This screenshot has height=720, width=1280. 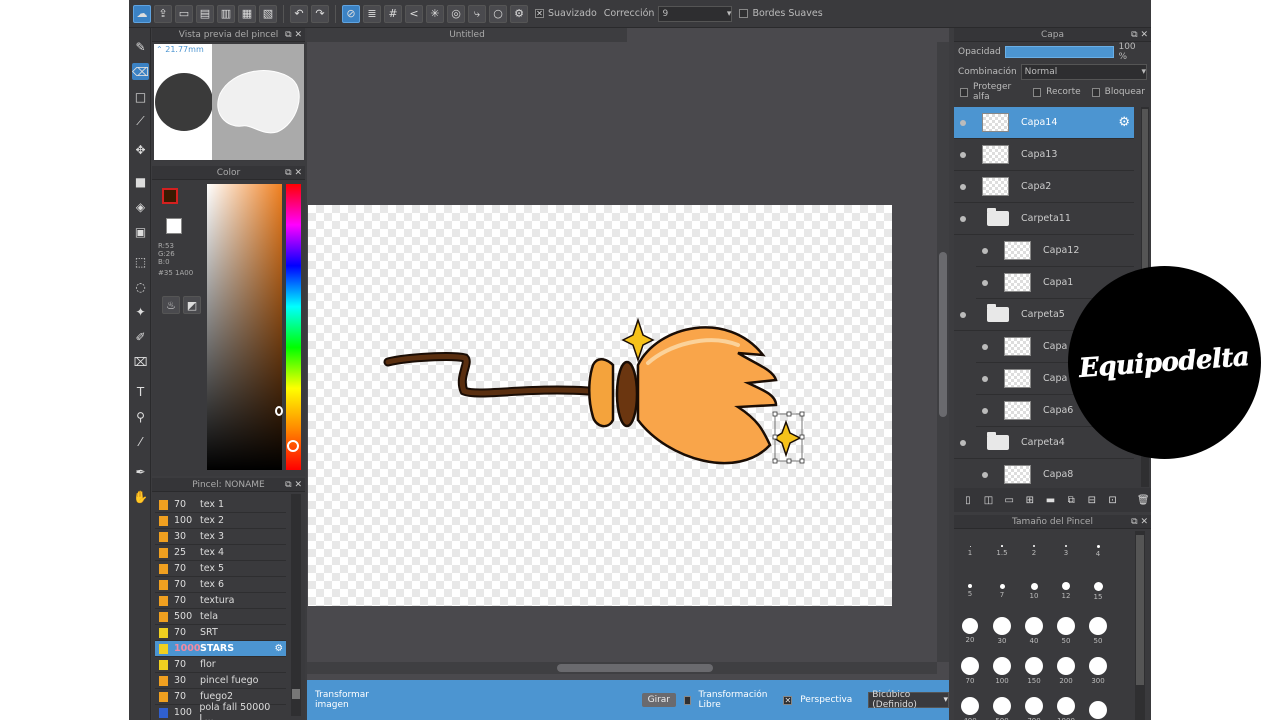 What do you see at coordinates (1044, 155) in the screenshot?
I see `layer-row: Capa13` at bounding box center [1044, 155].